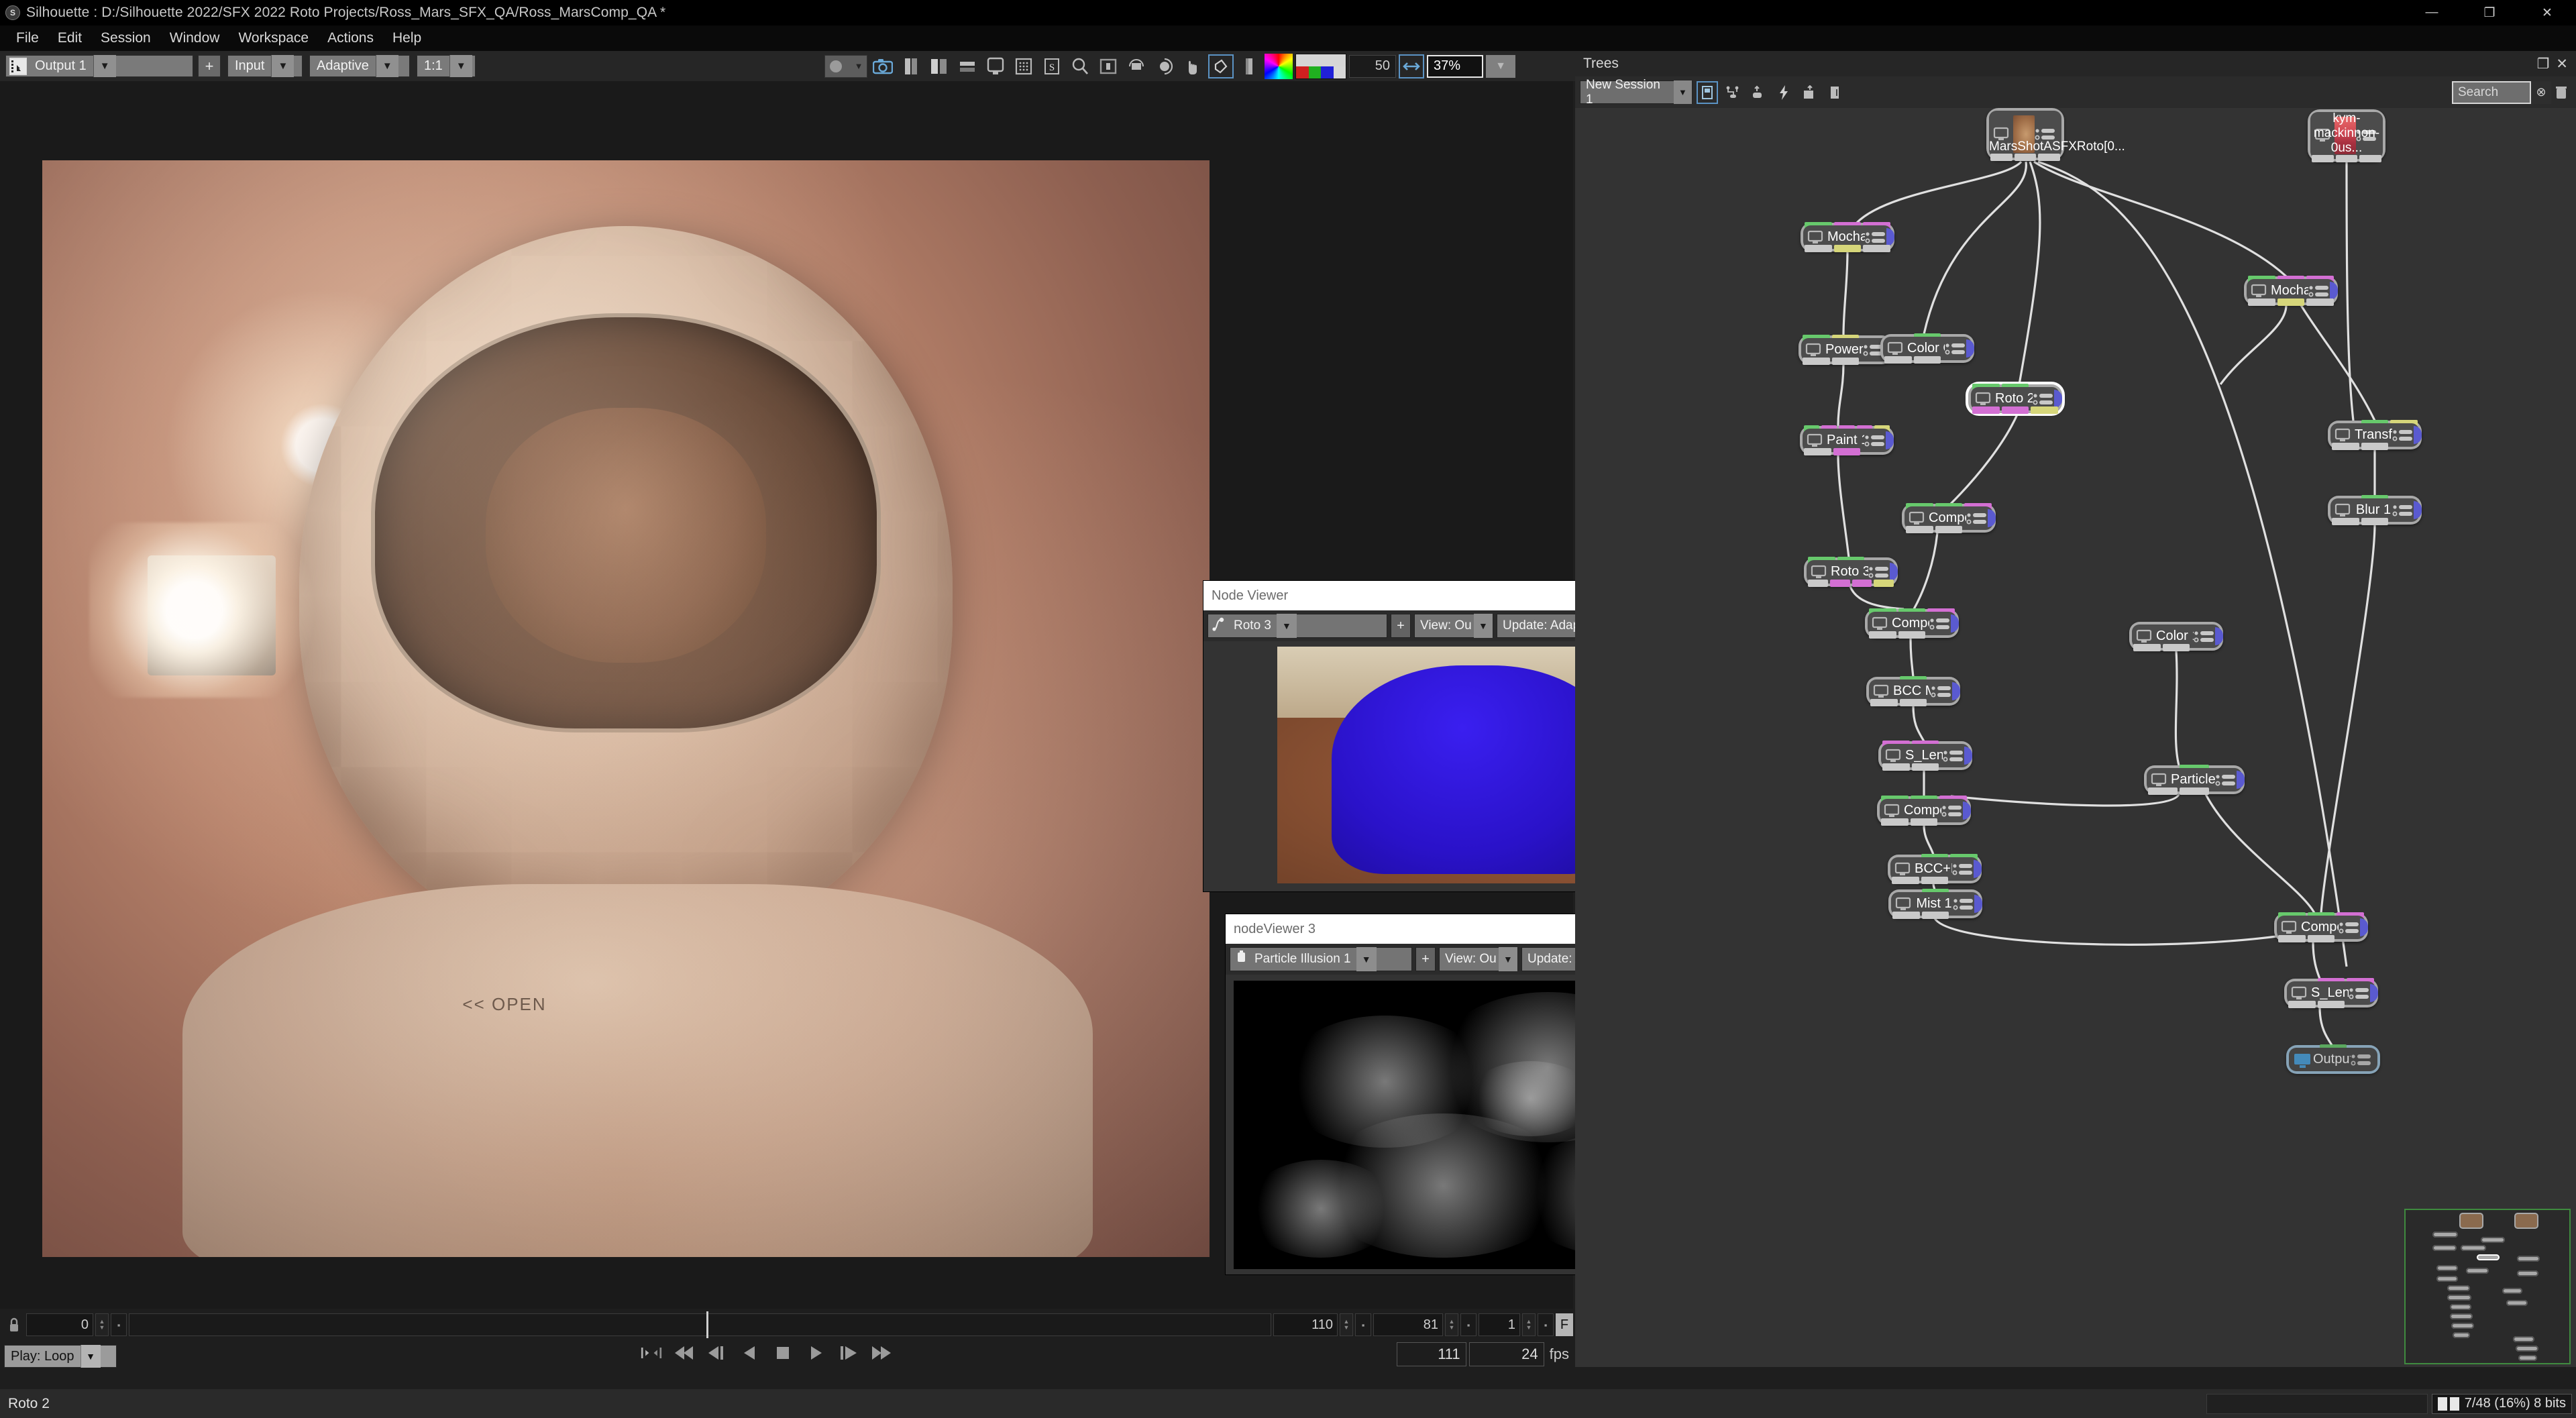  I want to click on step-key-button: ▪, so click(1546, 1324).